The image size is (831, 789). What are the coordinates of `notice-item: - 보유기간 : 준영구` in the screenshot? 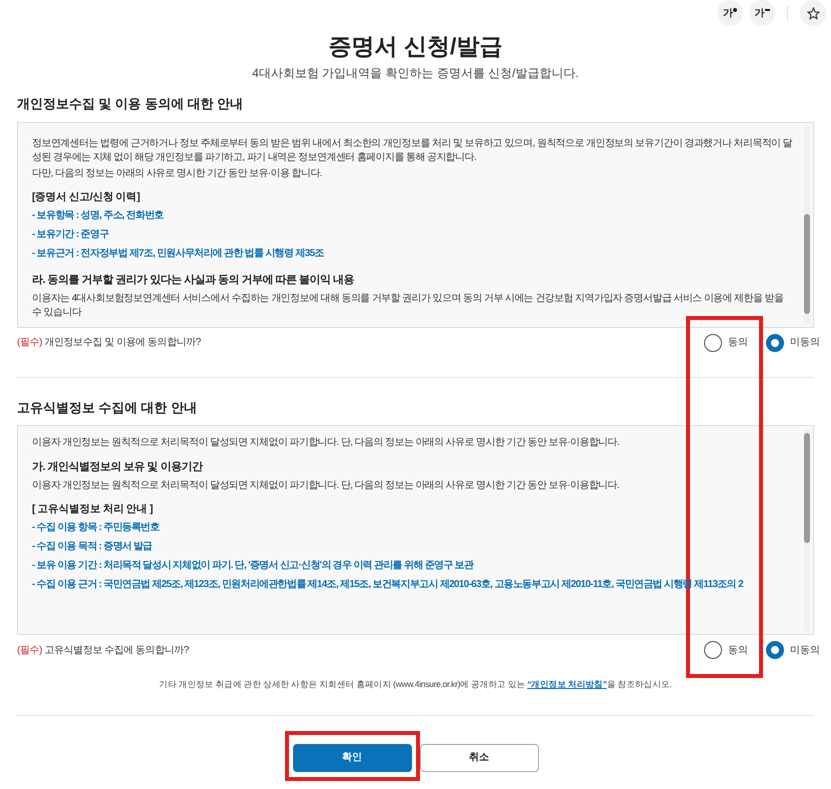 It's located at (71, 235).